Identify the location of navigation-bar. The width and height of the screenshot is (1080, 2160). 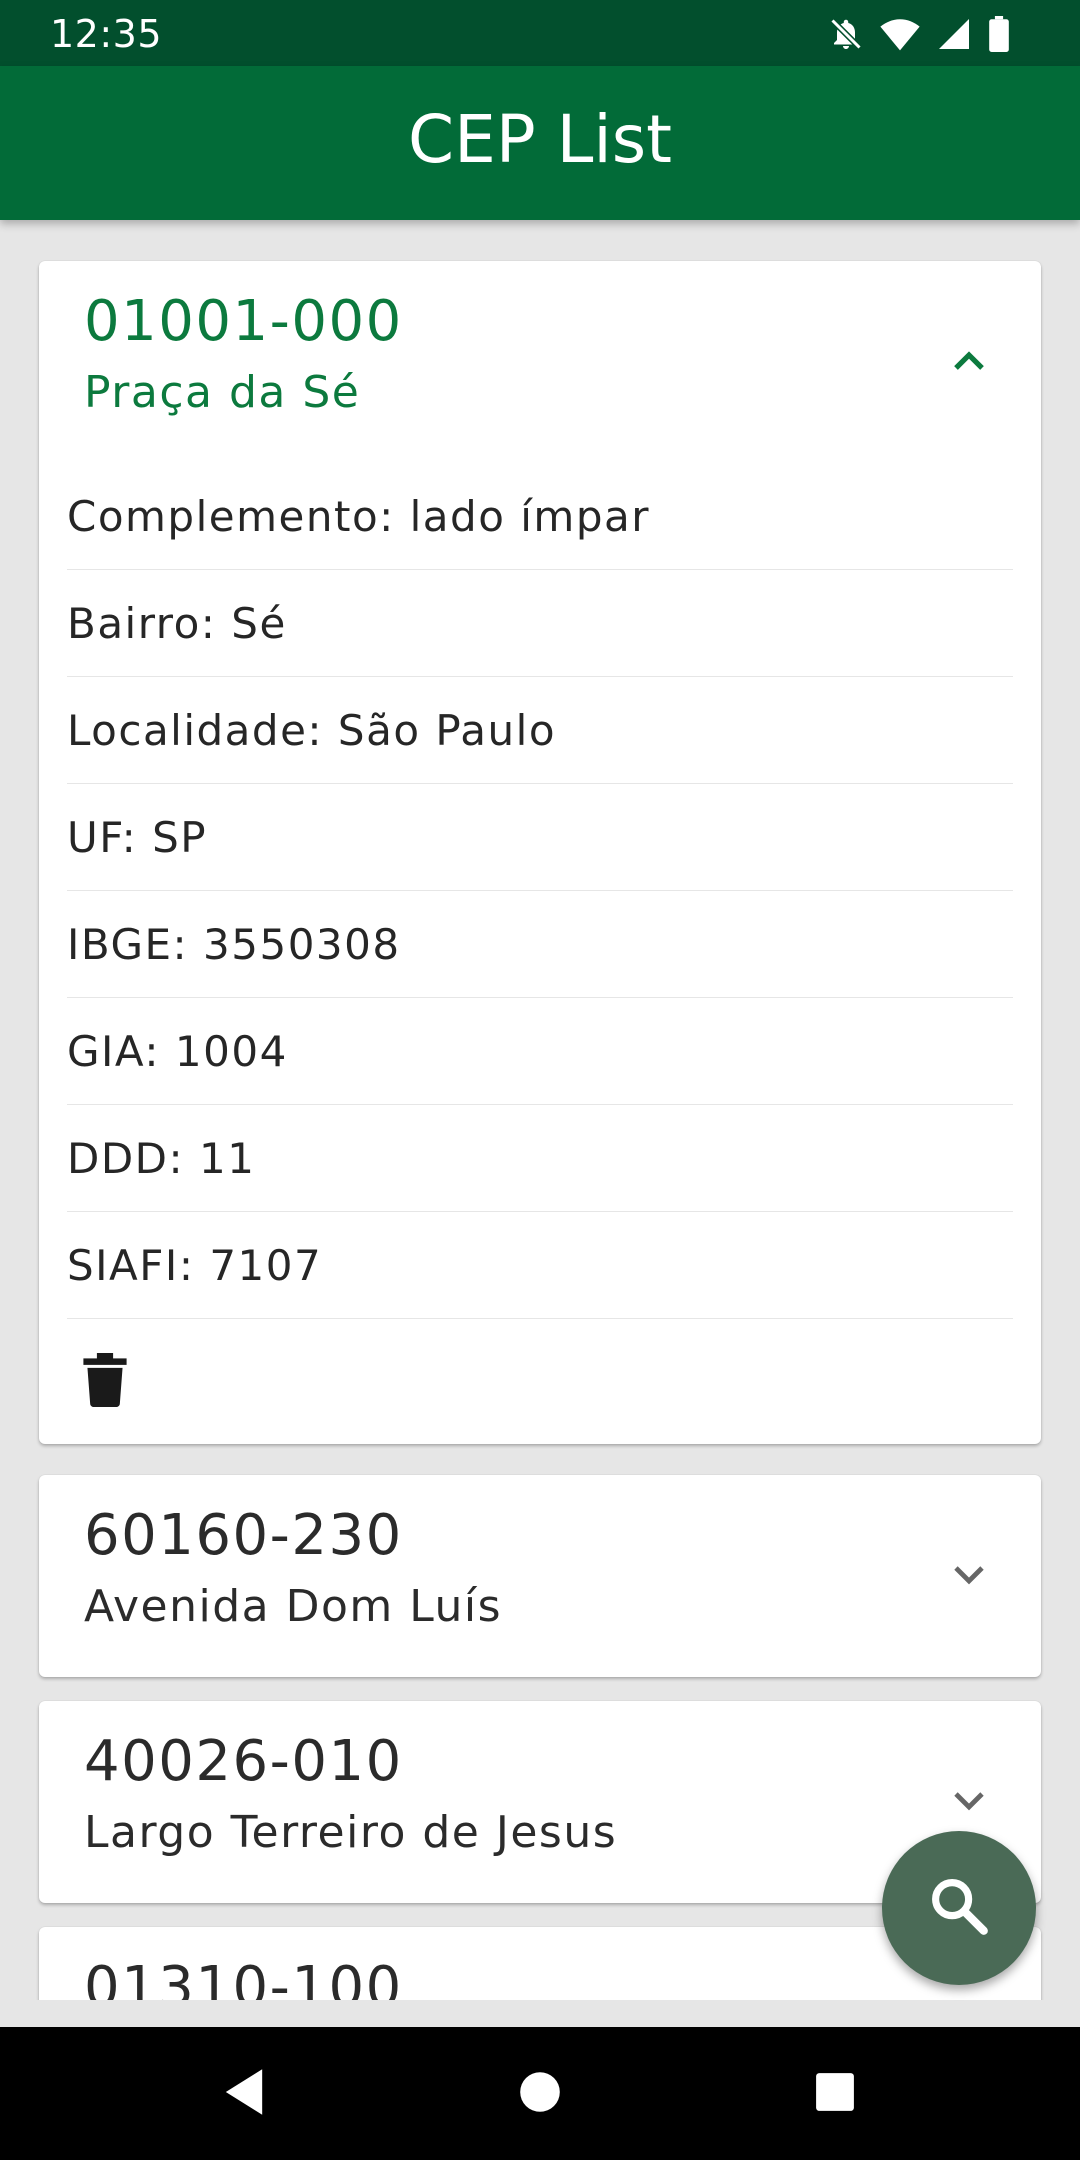
(540, 2093).